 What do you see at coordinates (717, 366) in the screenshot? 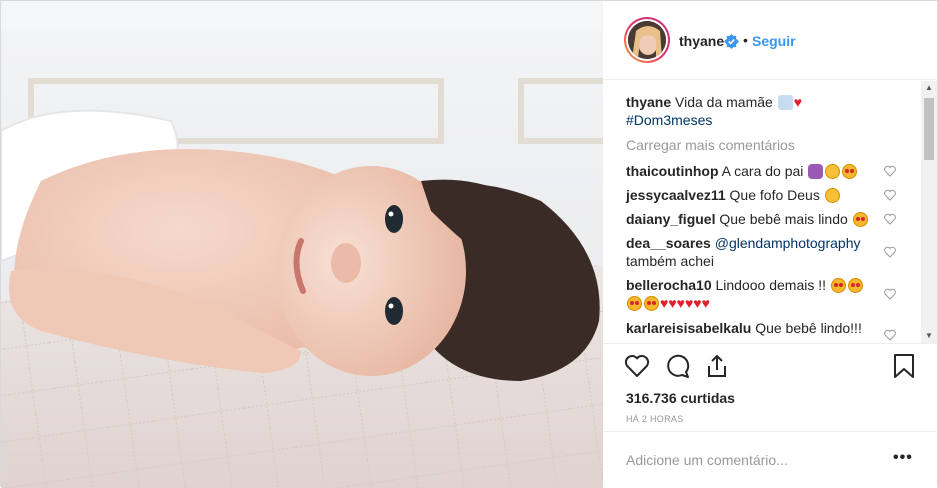
I see `share-icon` at bounding box center [717, 366].